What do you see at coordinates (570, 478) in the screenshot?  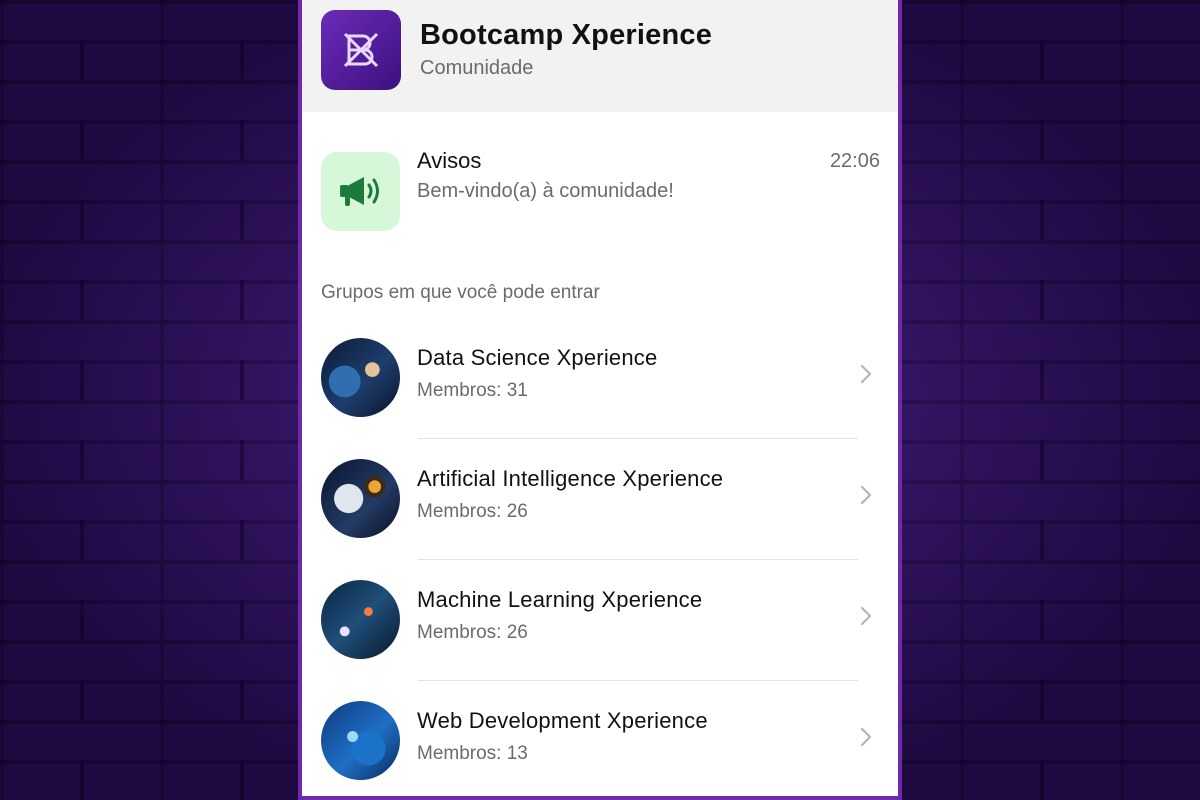 I see `group-name: Artificial Intelligence Xperience` at bounding box center [570, 478].